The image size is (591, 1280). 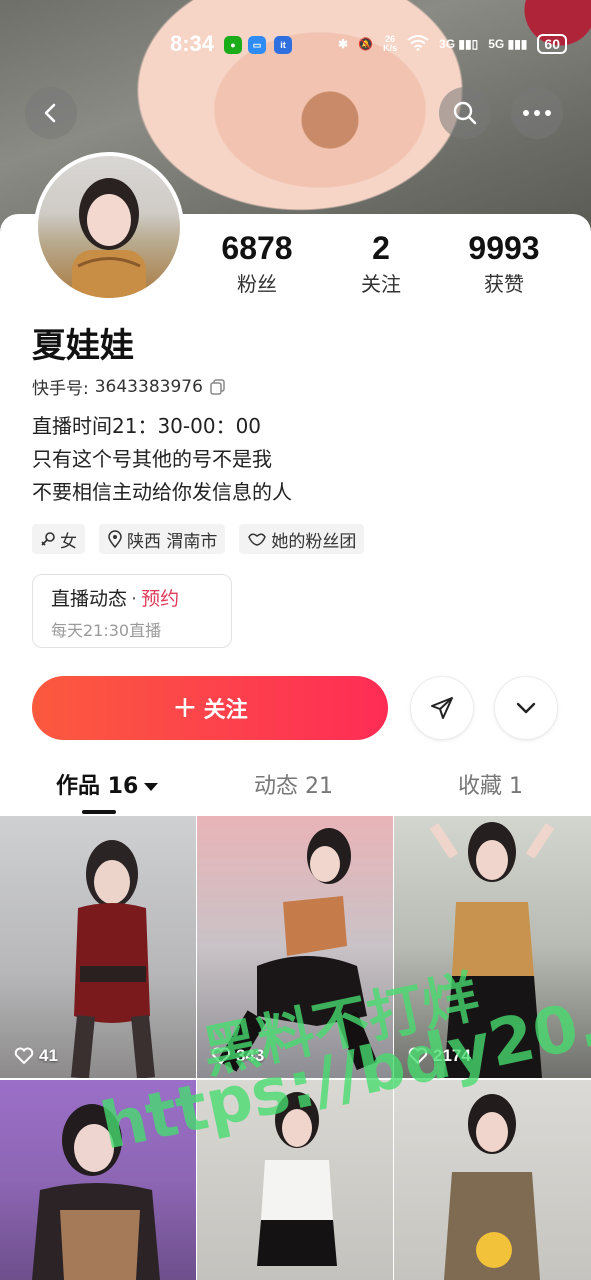 I want to click on status-time: 8:34, so click(x=192, y=43).